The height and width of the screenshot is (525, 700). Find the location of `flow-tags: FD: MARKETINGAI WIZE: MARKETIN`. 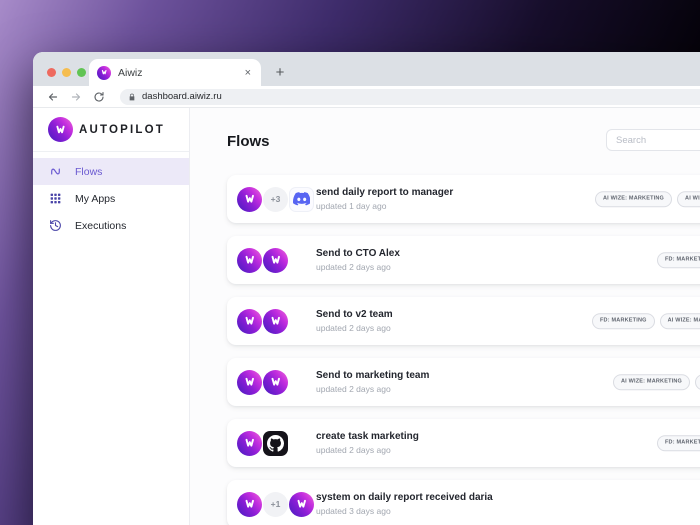

flow-tags: FD: MARKETINGAI WIZE: MARKETIN is located at coordinates (646, 321).